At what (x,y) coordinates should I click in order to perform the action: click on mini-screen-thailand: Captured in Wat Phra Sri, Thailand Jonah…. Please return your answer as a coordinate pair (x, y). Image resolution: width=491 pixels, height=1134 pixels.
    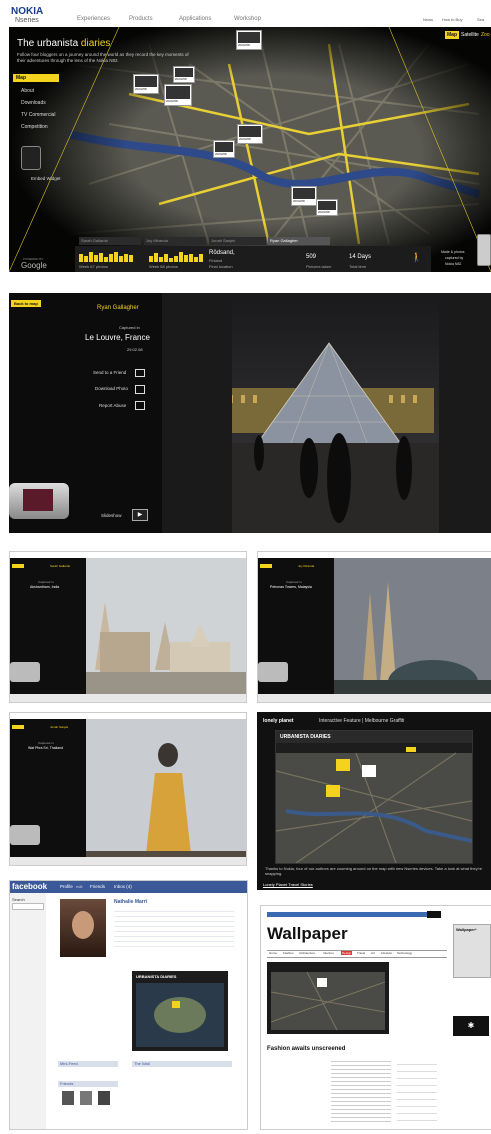
    Looking at the image, I should click on (128, 789).